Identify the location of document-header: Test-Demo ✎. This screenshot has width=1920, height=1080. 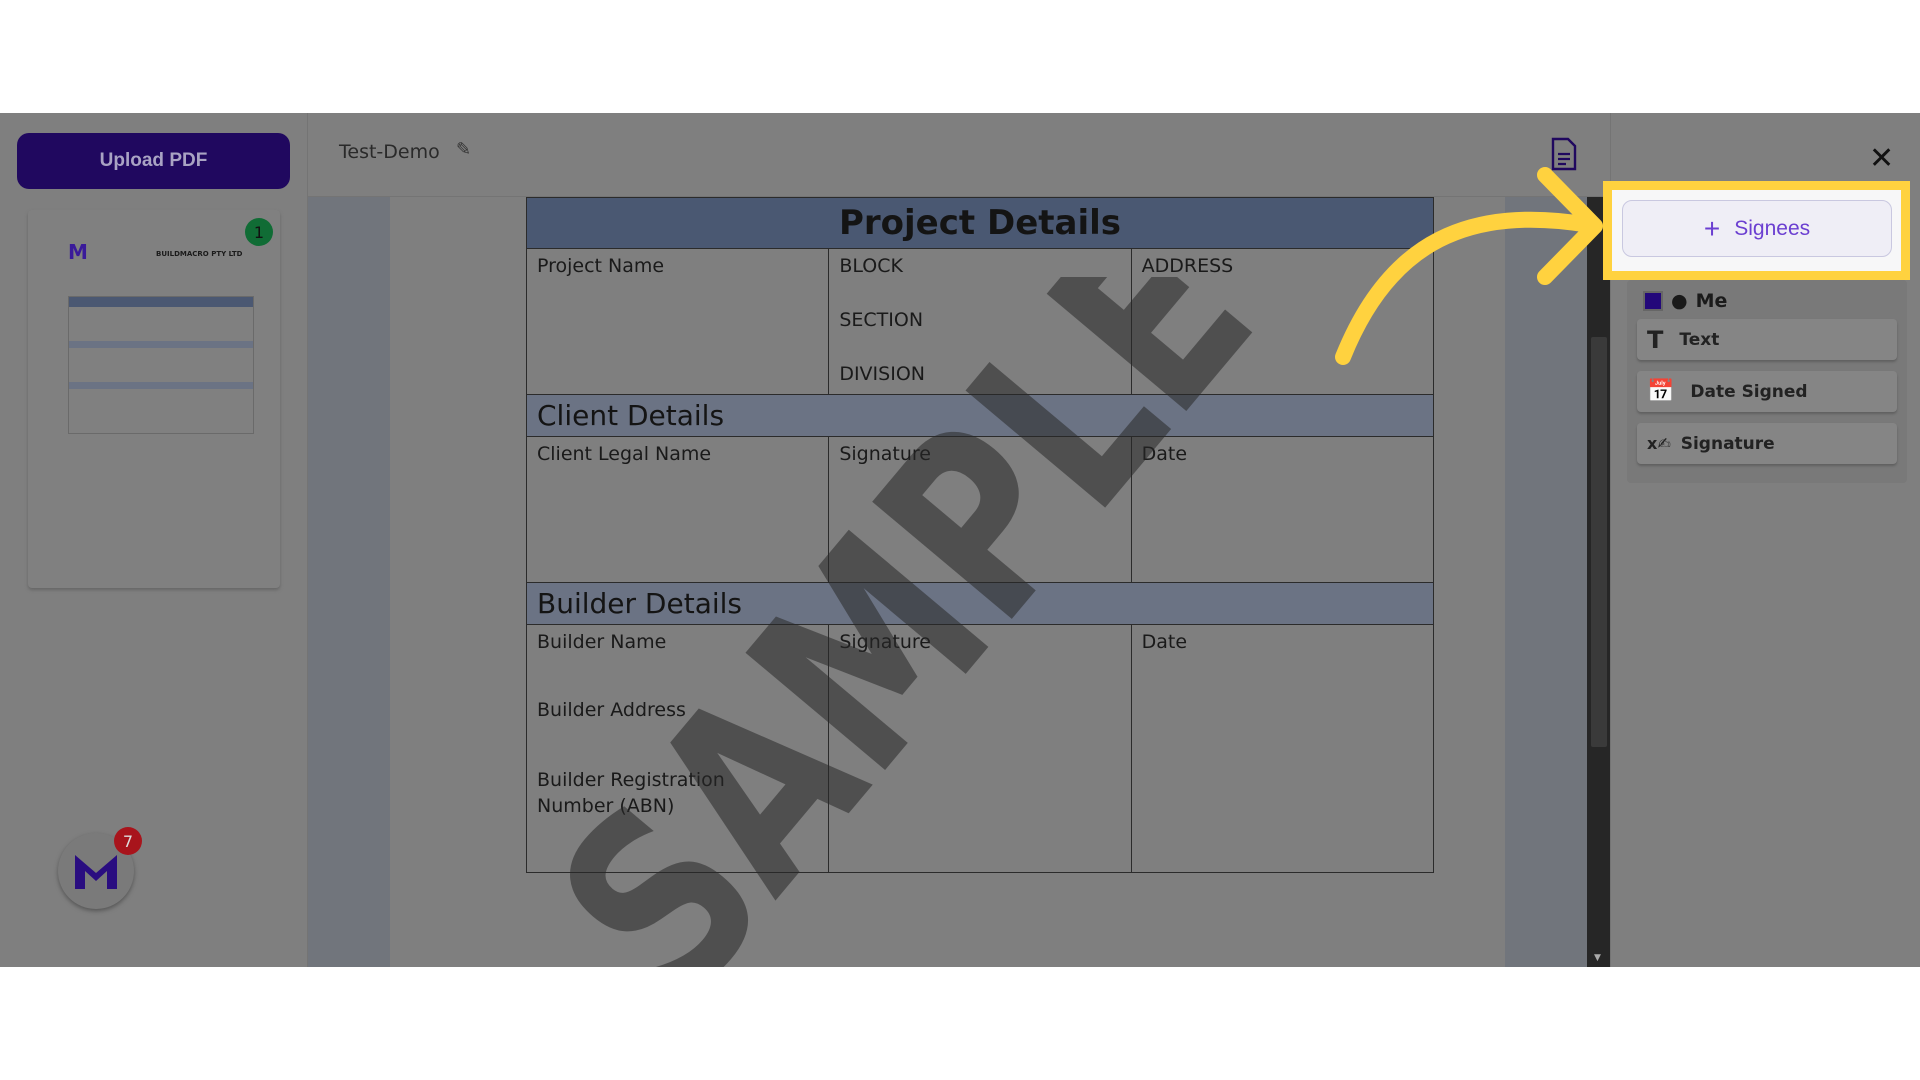
(959, 155).